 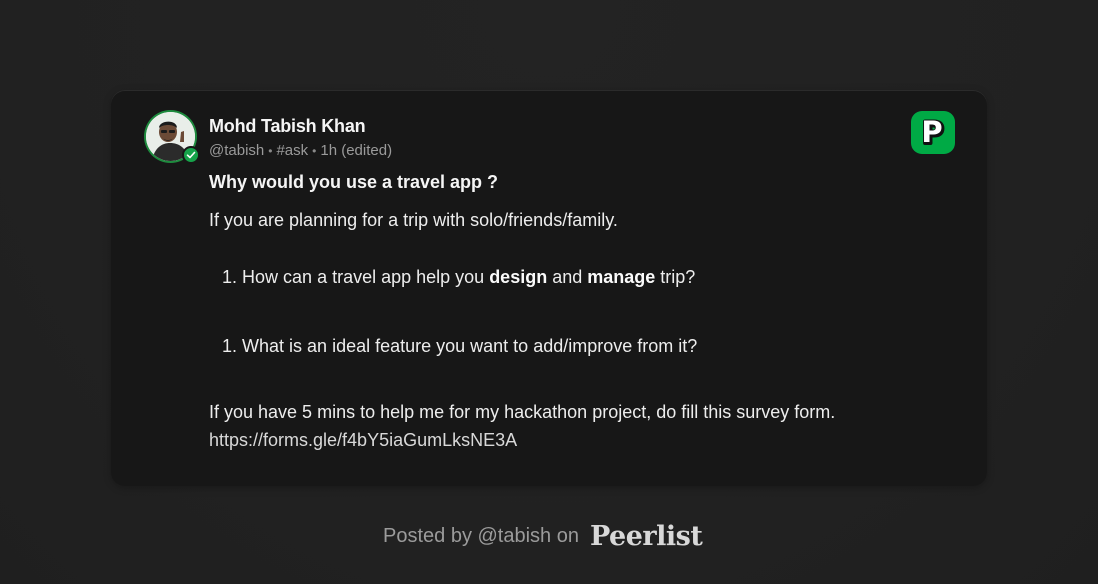 I want to click on footer: Posted by @tabish on Peerlist, so click(x=543, y=536).